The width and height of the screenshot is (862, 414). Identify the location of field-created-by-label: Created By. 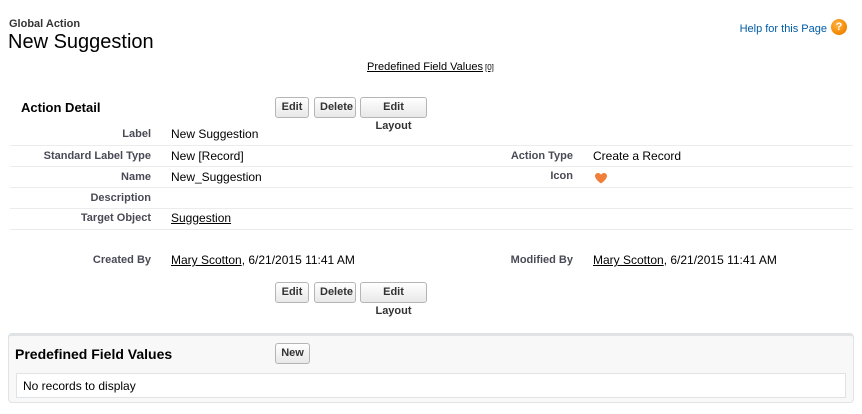
(121, 260).